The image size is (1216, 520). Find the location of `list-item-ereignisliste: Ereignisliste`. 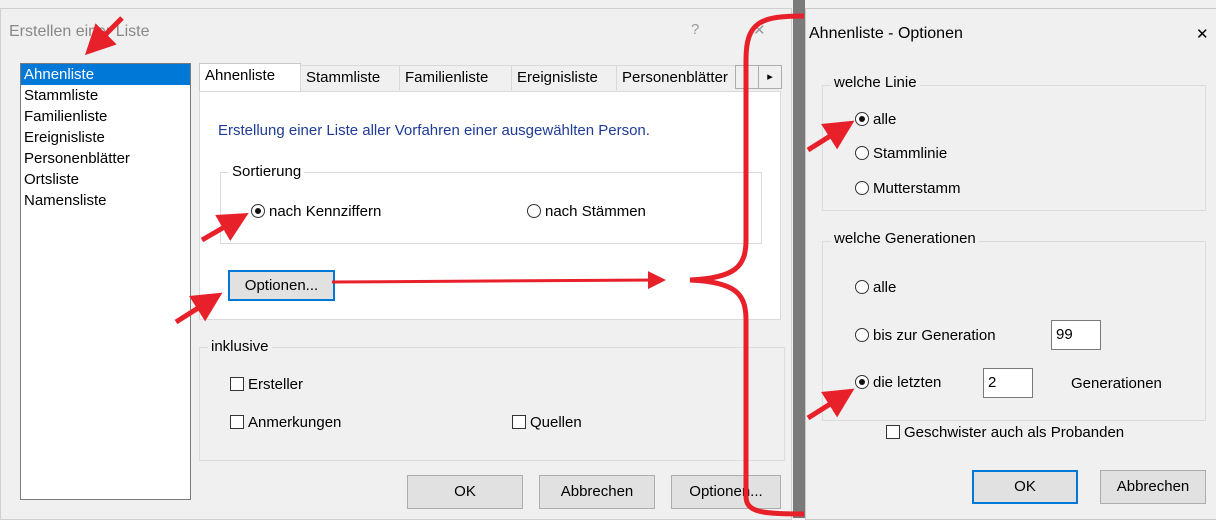

list-item-ereignisliste: Ereignisliste is located at coordinates (105, 137).